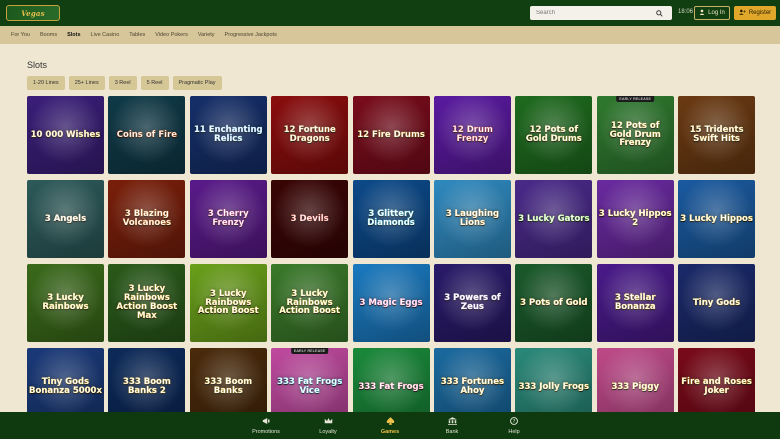  I want to click on filter-chip: 5 Reel, so click(154, 83).